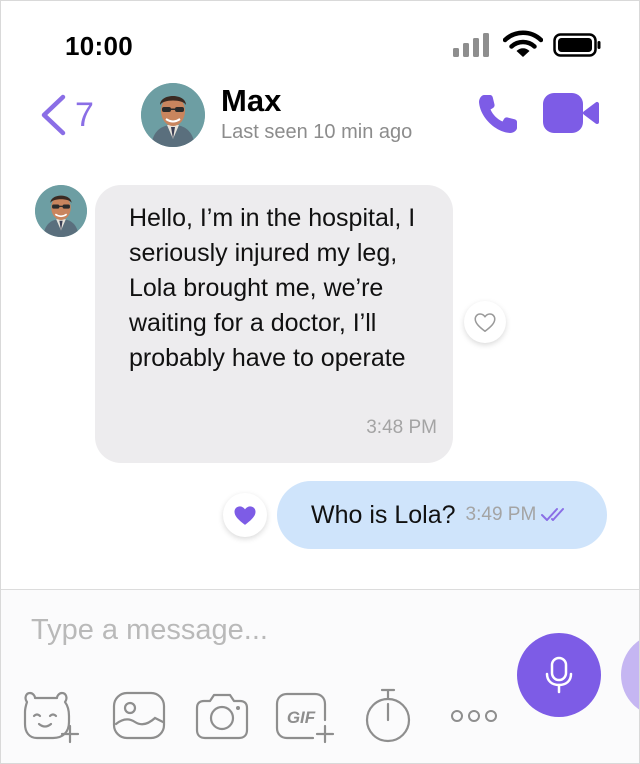 This screenshot has height=764, width=640. What do you see at coordinates (383, 514) in the screenshot?
I see `message-text: Who is Lola?` at bounding box center [383, 514].